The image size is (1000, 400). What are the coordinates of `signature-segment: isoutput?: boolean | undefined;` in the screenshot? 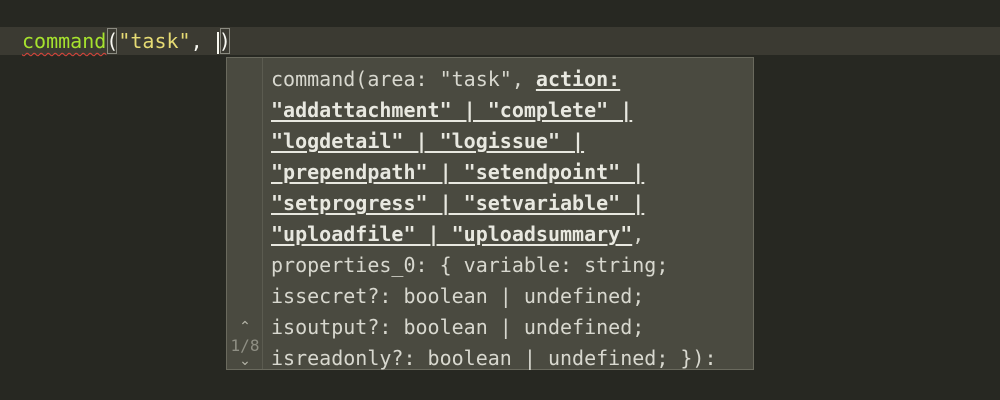 It's located at (458, 327).